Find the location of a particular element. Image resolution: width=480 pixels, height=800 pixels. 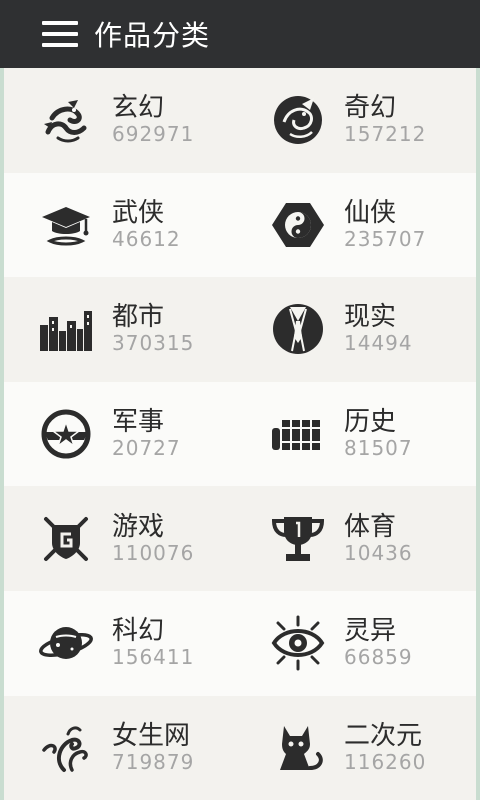

category-count: 235707 is located at coordinates (385, 238).